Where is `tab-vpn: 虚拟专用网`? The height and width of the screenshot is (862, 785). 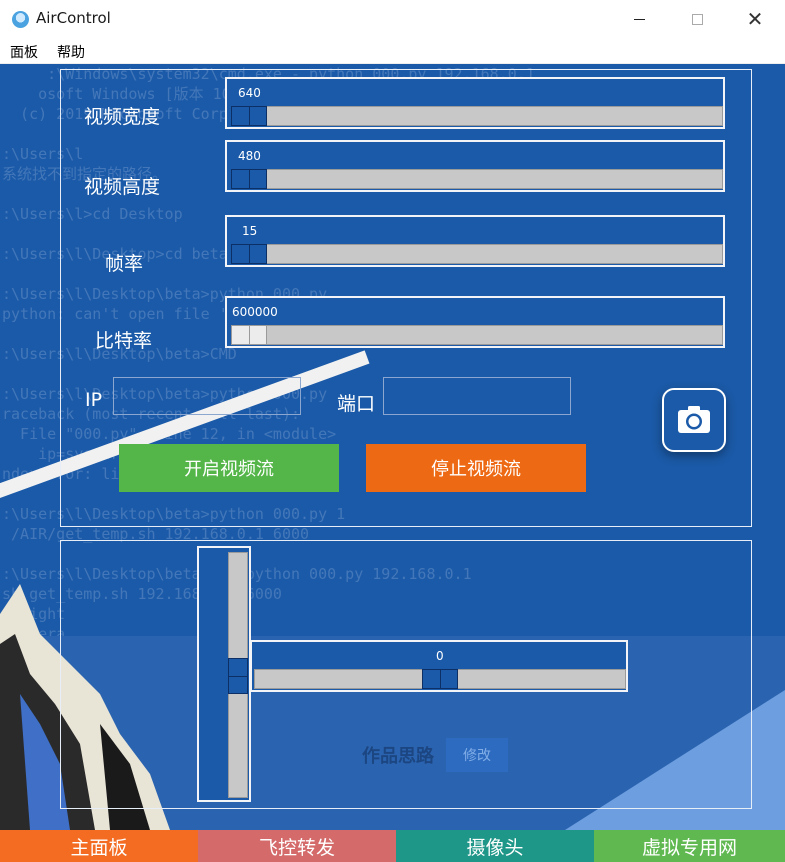 tab-vpn: 虚拟专用网 is located at coordinates (689, 846).